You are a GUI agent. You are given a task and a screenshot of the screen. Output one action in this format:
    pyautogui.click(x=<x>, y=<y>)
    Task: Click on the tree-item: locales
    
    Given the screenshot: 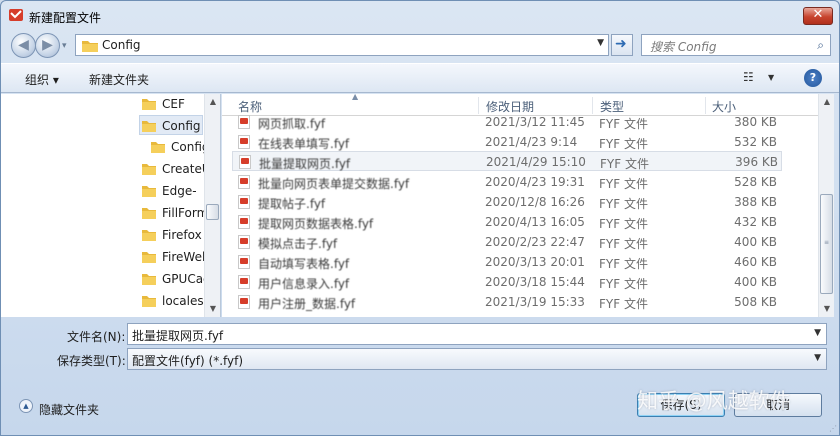 What is the action you would take?
    pyautogui.click(x=173, y=301)
    